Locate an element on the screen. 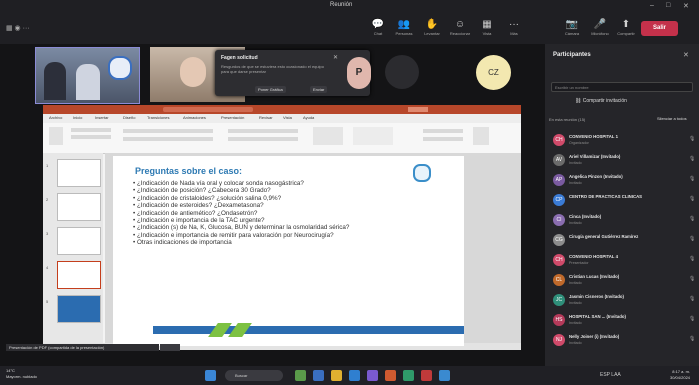 The image size is (699, 385). folder-icon is located at coordinates (336, 375).